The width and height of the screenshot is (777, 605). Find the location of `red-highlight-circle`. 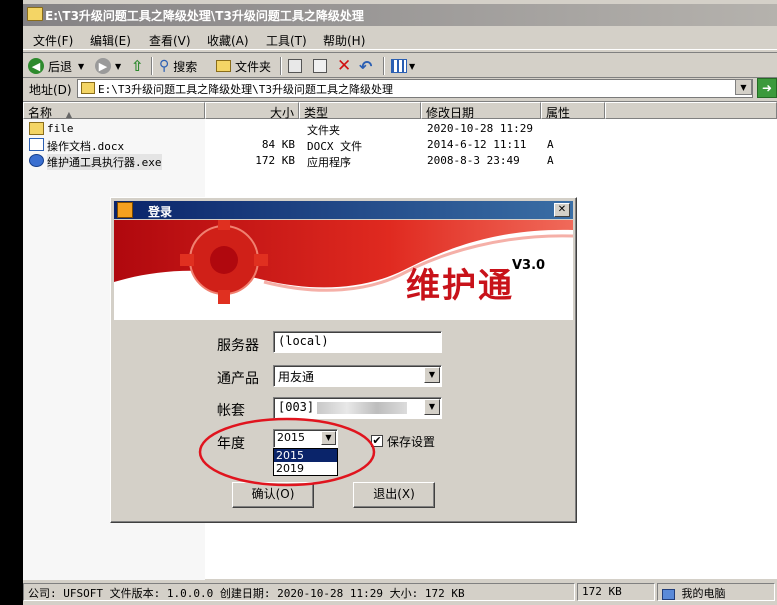

red-highlight-circle is located at coordinates (287, 452).